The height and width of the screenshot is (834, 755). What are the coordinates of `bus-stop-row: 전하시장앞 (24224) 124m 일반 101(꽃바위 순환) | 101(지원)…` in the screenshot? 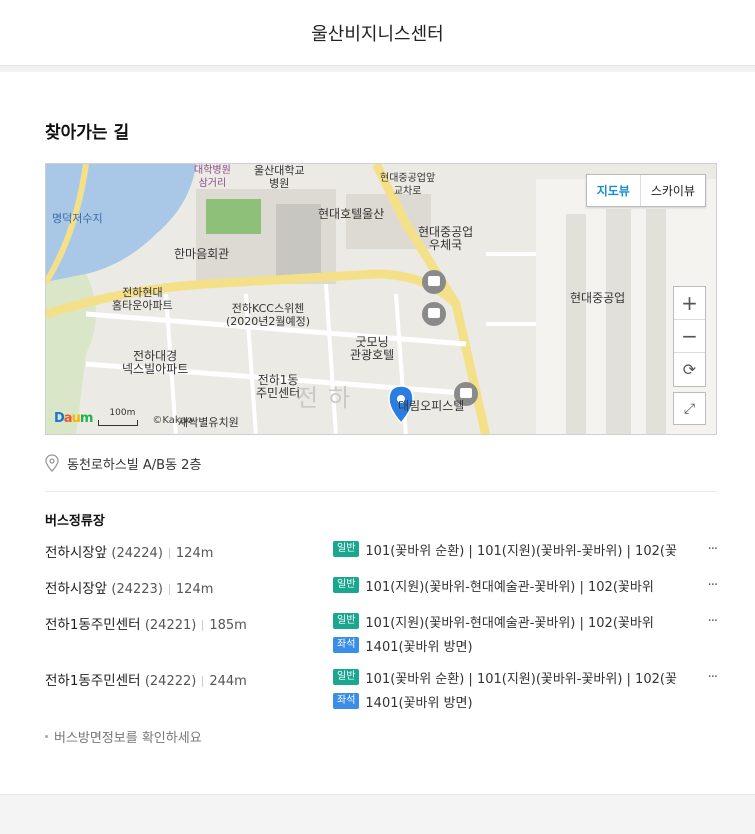 It's located at (381, 551).